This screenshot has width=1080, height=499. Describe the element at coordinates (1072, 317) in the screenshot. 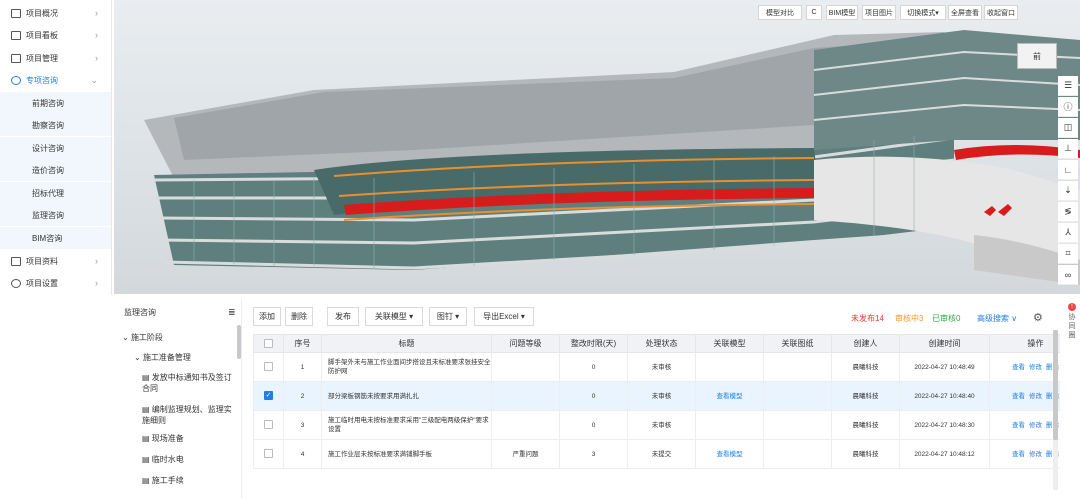

I see `collab-label-1: 协` at that location.